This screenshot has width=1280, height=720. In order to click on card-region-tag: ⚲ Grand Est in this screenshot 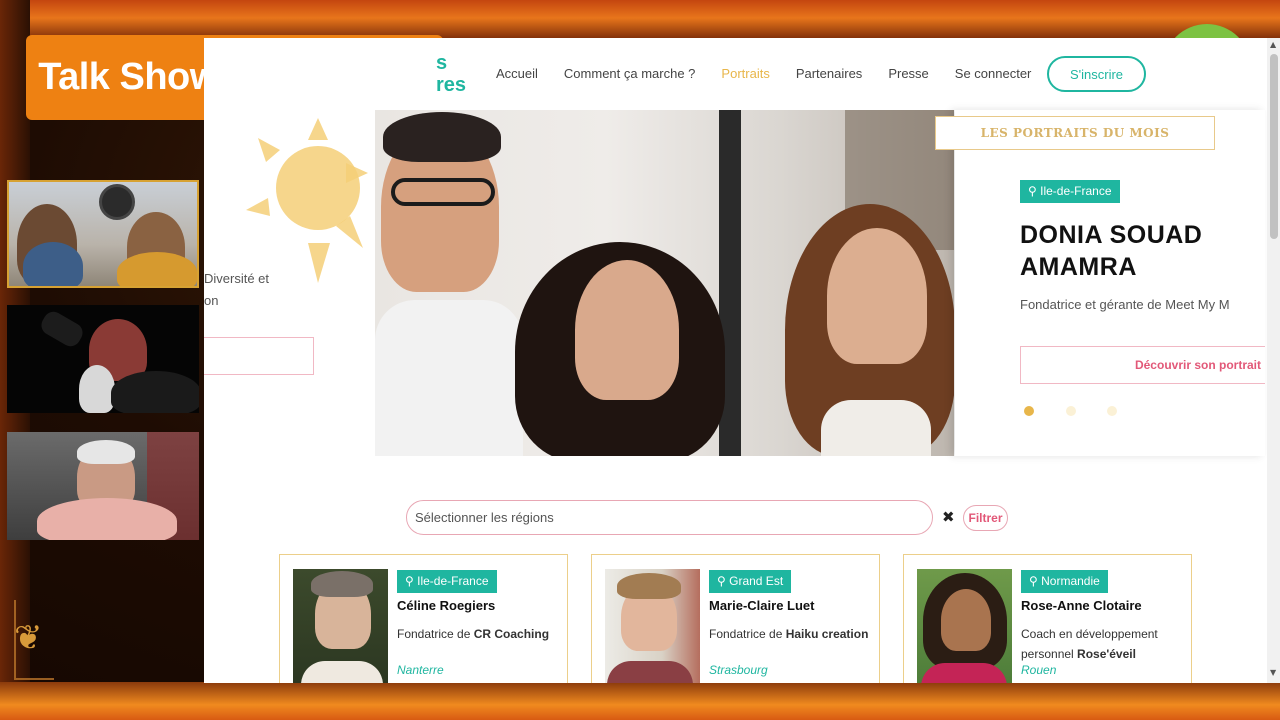, I will do `click(750, 581)`.